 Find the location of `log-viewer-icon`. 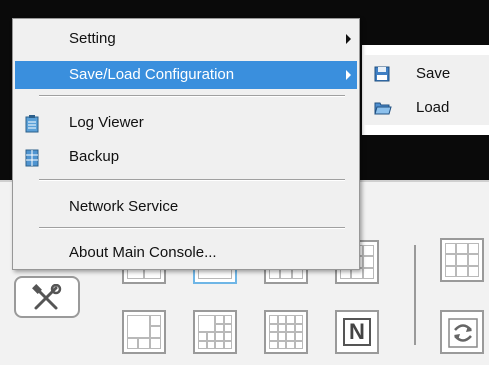

log-viewer-icon is located at coordinates (32, 124).